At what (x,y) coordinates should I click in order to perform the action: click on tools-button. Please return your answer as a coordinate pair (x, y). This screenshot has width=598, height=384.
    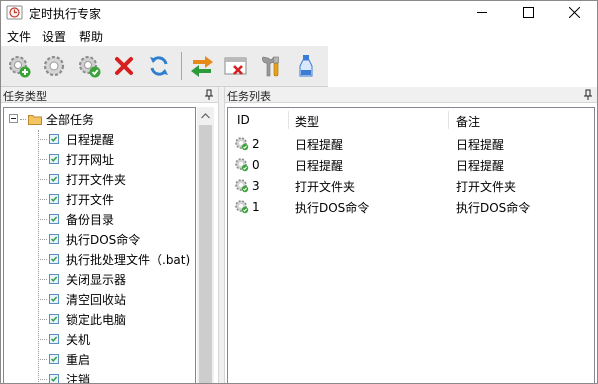
    Looking at the image, I should click on (270, 66).